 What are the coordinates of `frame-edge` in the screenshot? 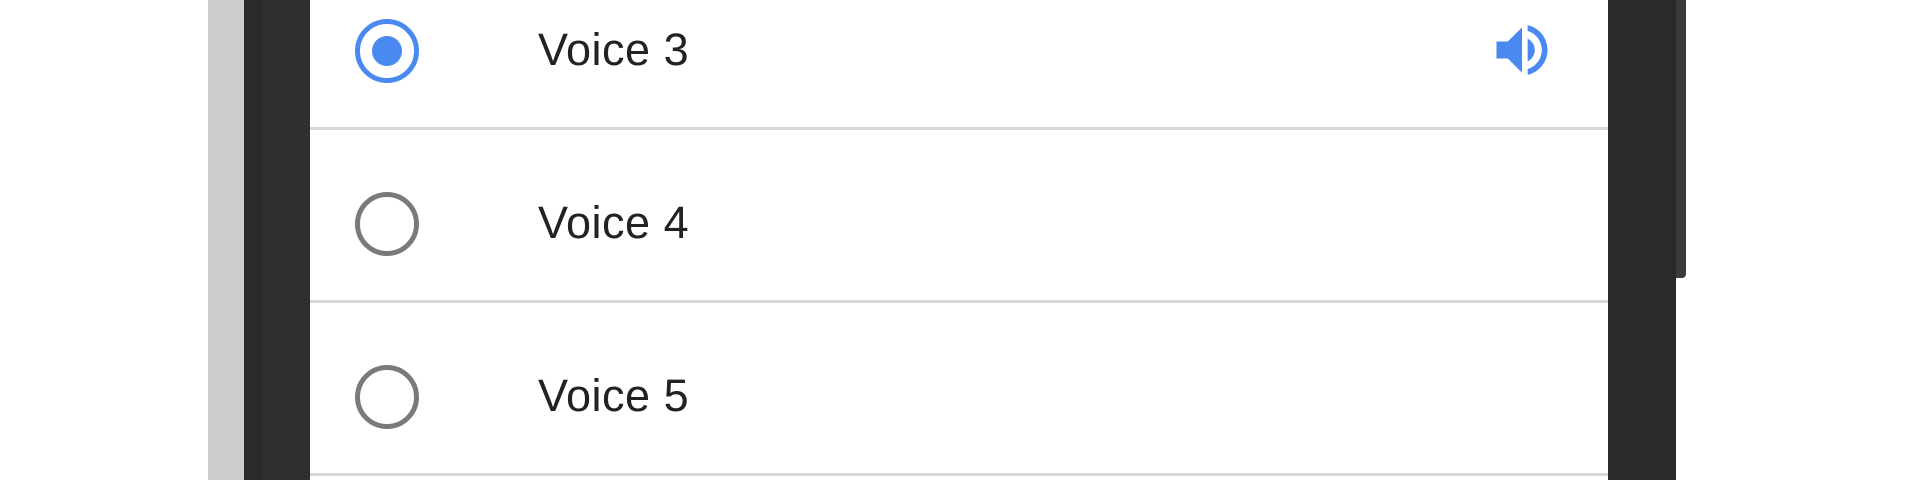 It's located at (286, 240).